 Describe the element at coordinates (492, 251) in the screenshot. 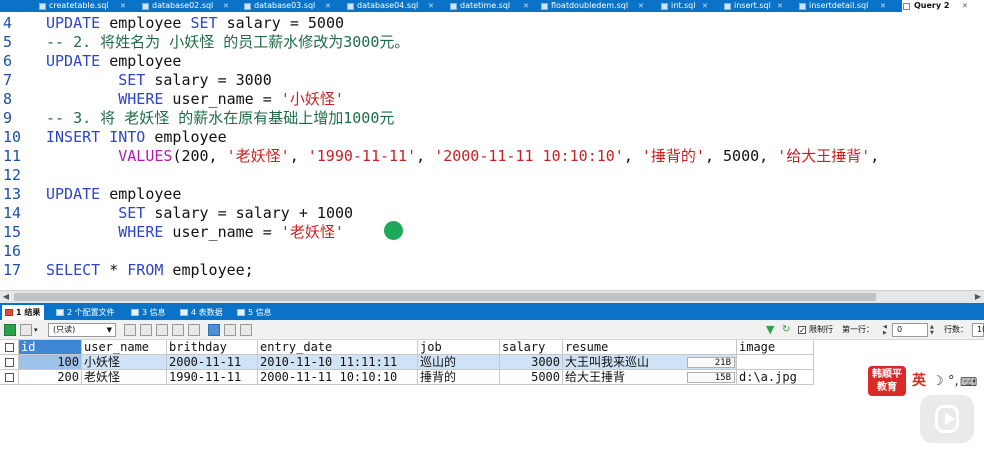

I see `code-line: 16` at that location.